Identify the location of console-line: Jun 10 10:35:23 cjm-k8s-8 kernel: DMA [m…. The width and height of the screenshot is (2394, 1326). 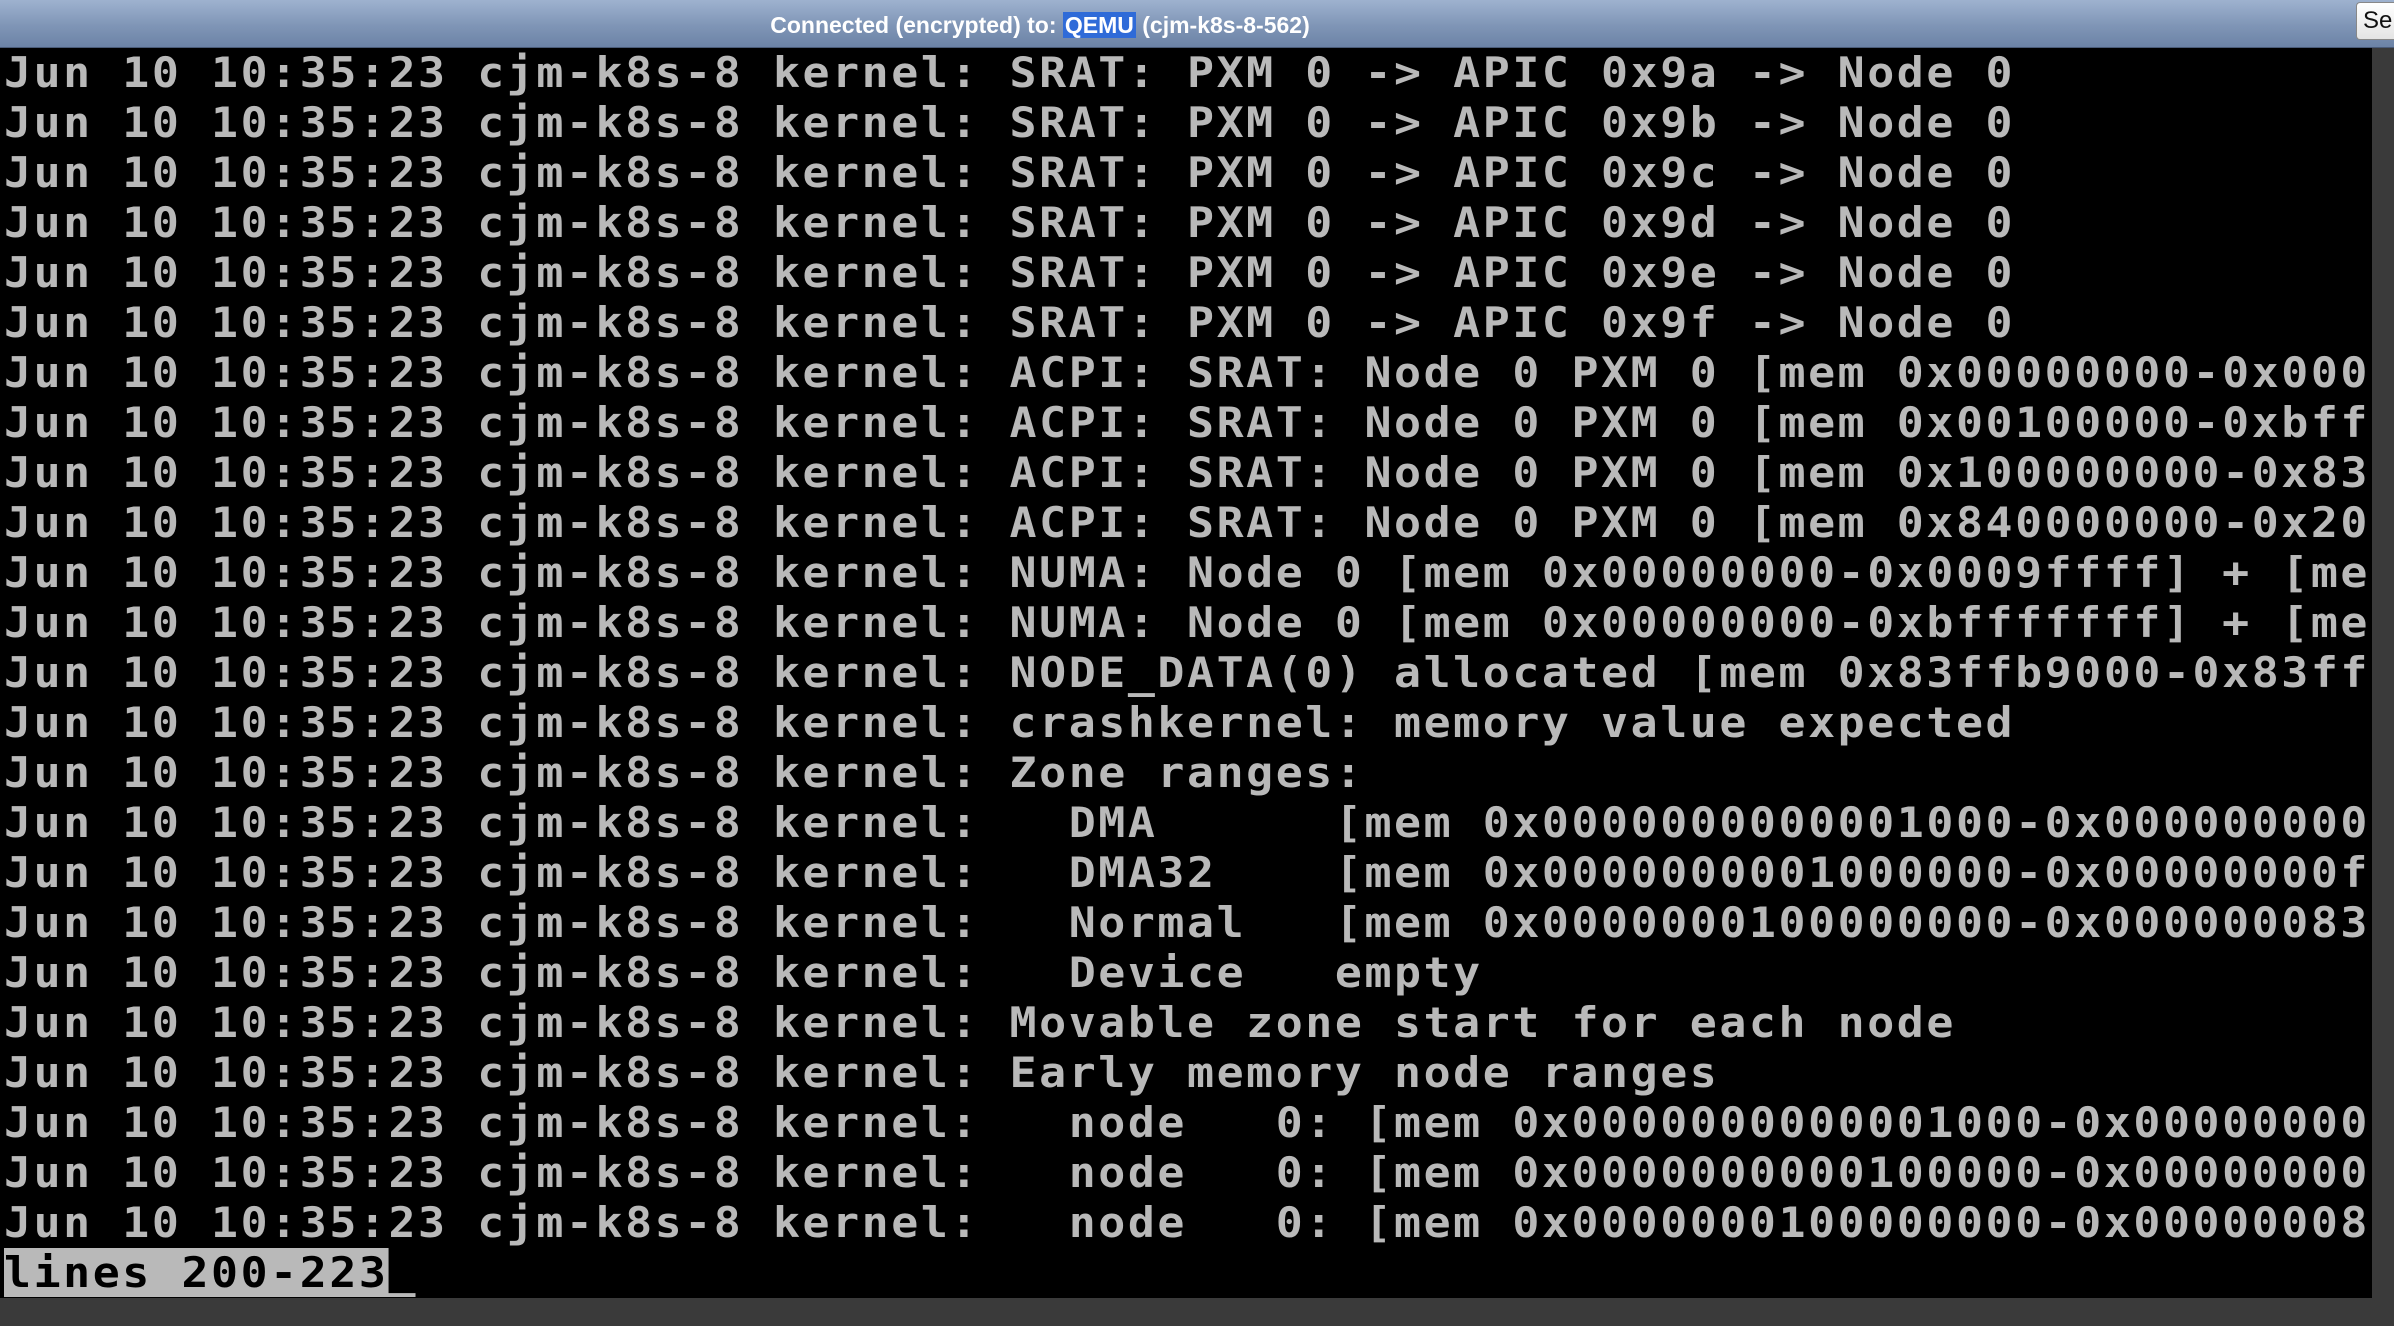
(1187, 822).